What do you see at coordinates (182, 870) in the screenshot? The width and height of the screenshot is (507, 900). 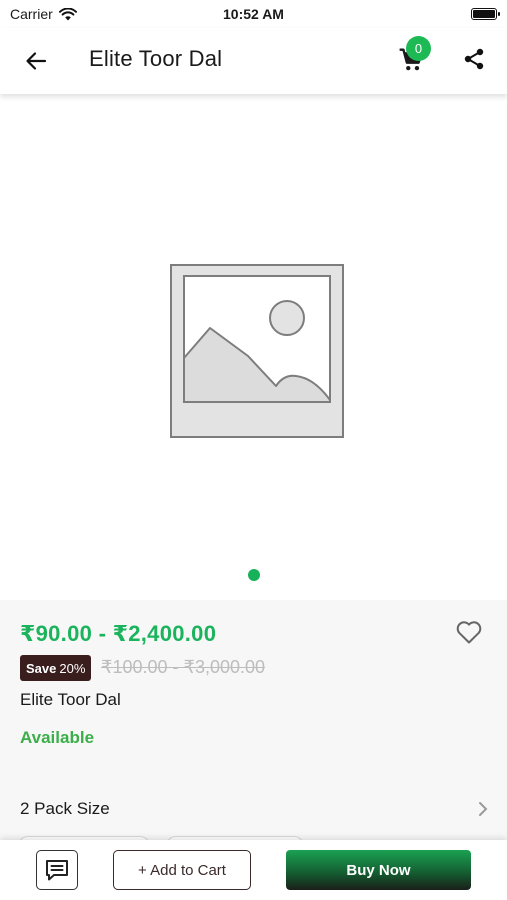 I see `add-to-cart-button: + Add to Cart` at bounding box center [182, 870].